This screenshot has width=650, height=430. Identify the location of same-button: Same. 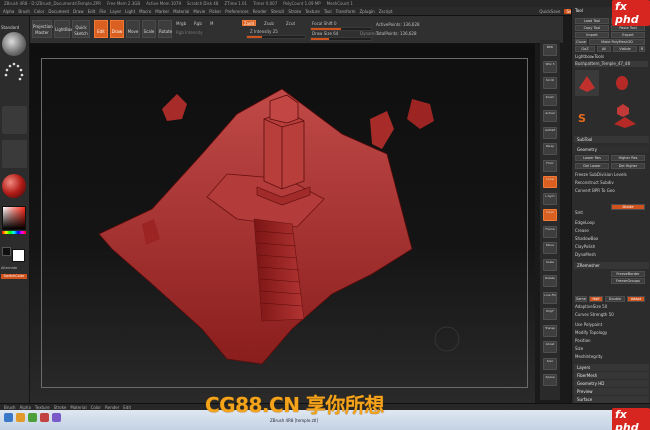
(581, 299).